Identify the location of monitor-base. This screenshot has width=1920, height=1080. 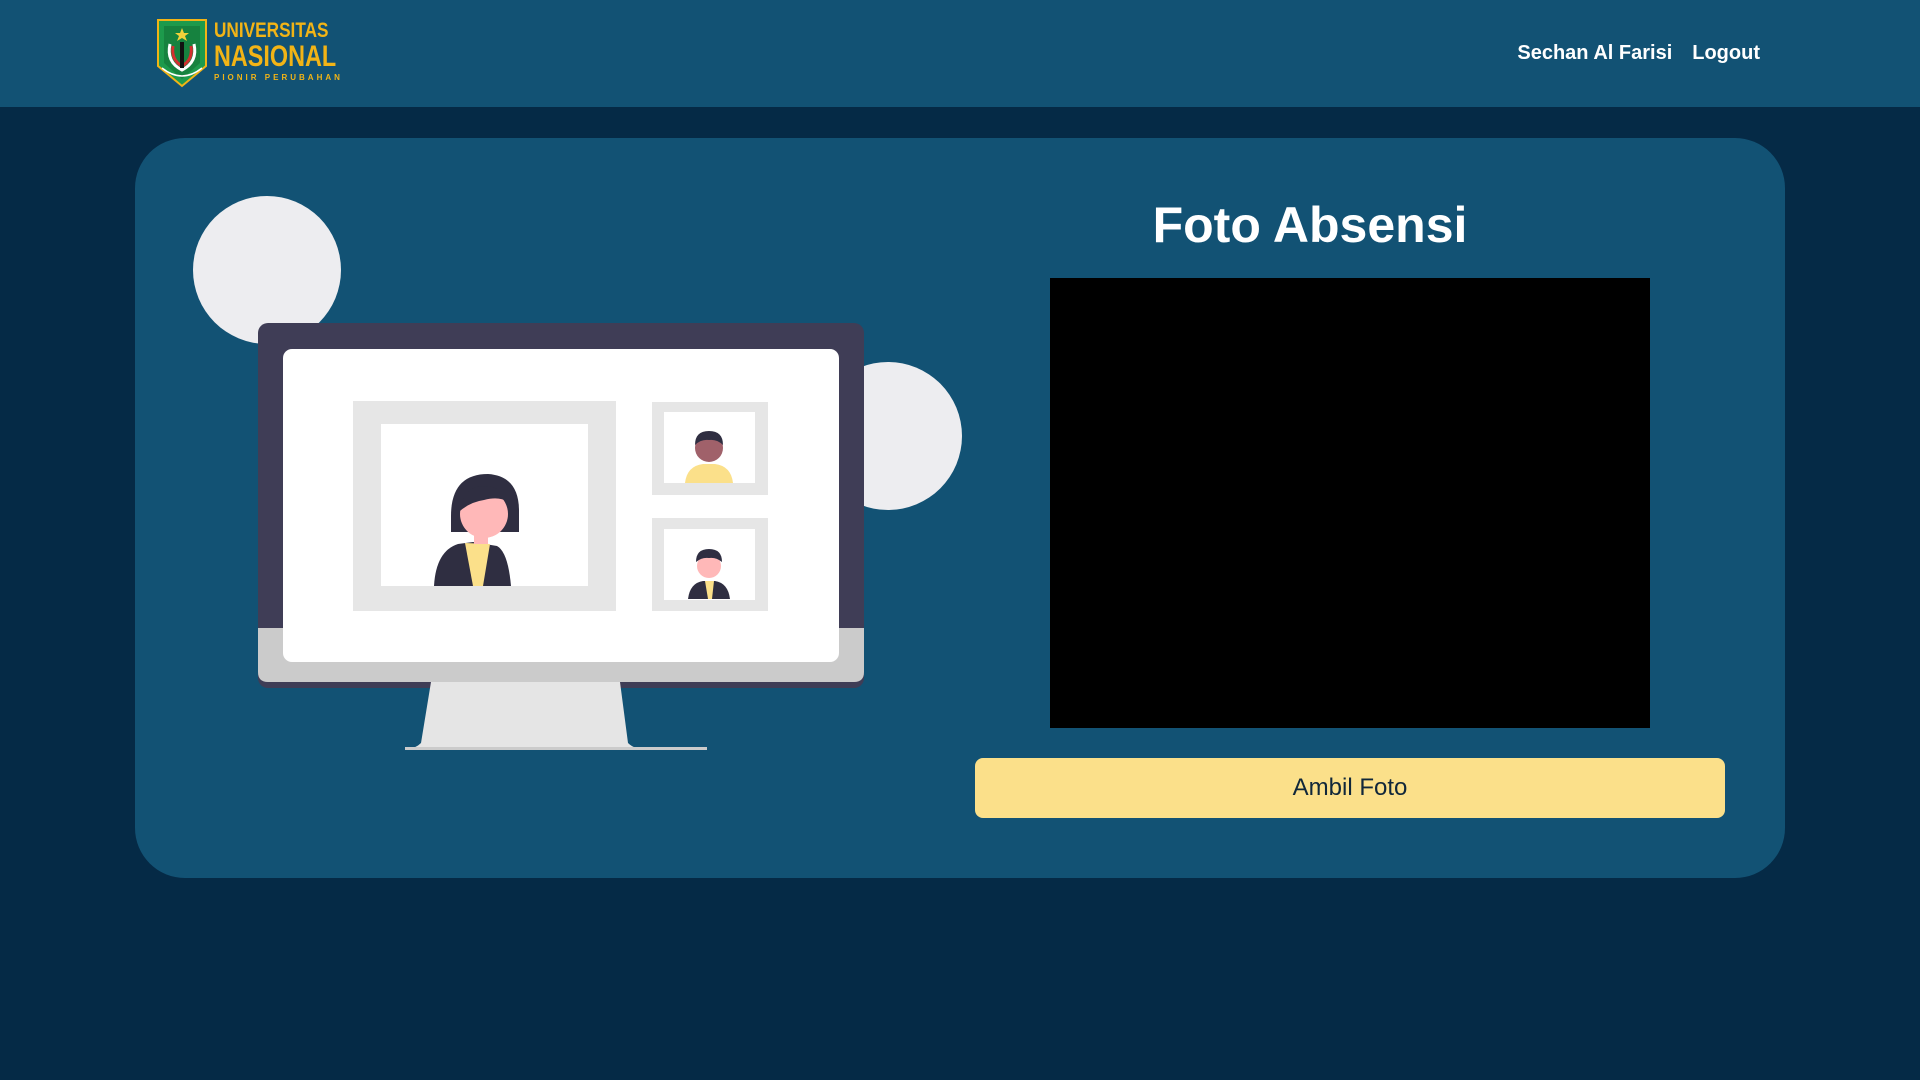
(556, 748).